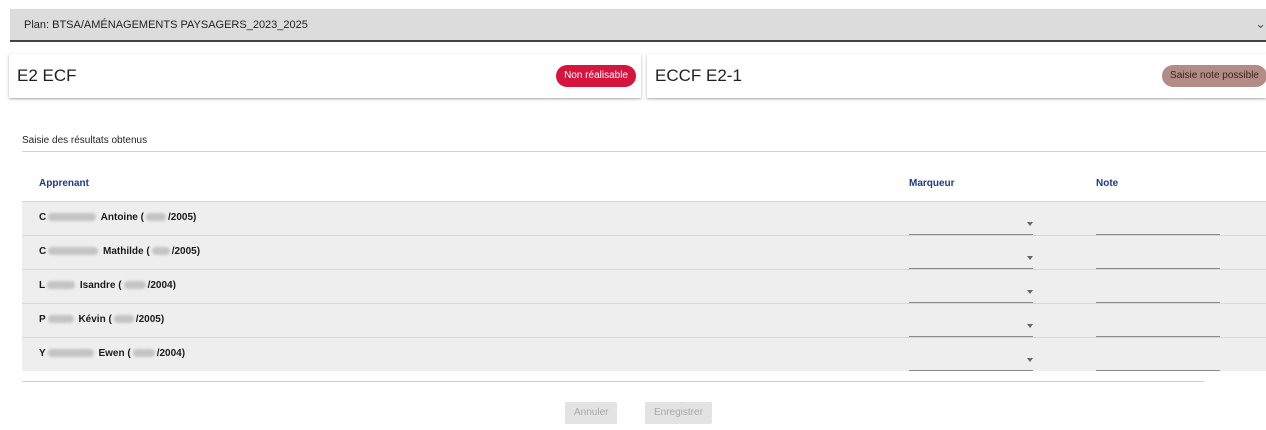 The image size is (1266, 430). What do you see at coordinates (126, 251) in the screenshot?
I see `first-name: Mathilde (` at bounding box center [126, 251].